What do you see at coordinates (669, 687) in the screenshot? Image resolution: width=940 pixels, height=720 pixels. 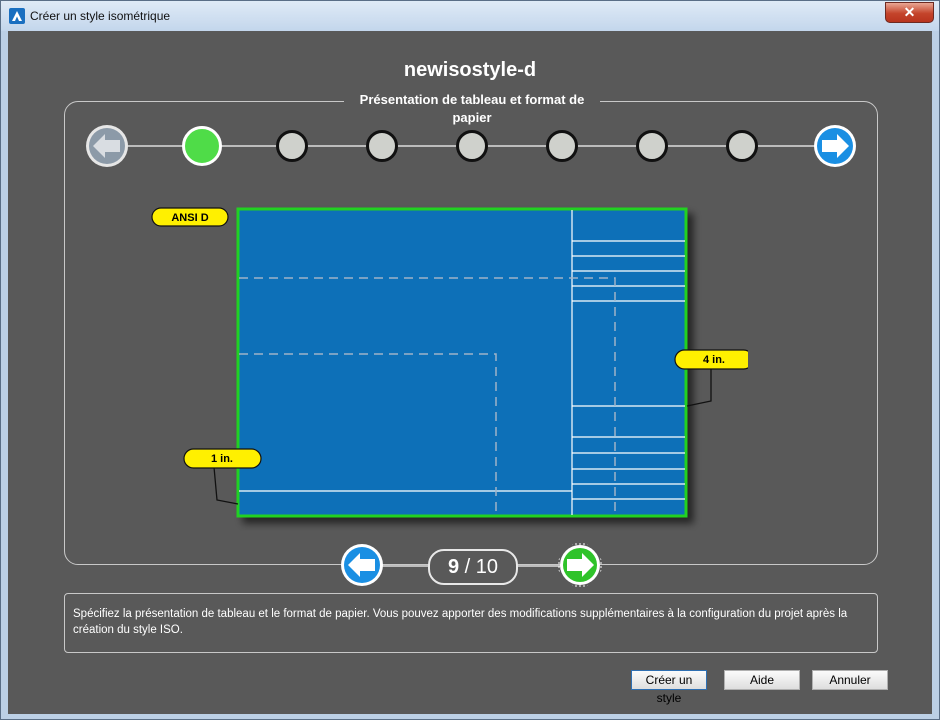 I see `create-style-button: Créer un style` at bounding box center [669, 687].